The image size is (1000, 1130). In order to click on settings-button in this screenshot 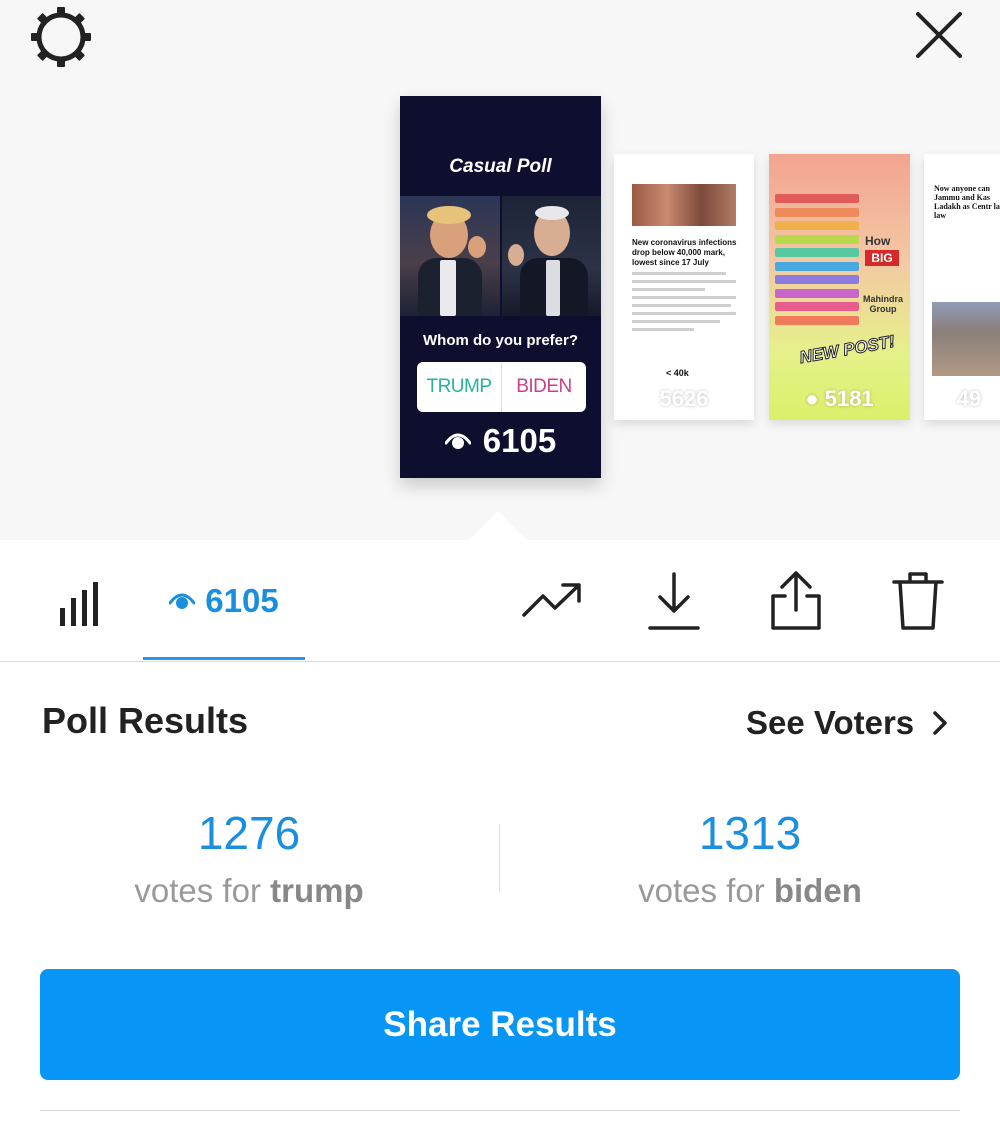, I will do `click(61, 37)`.